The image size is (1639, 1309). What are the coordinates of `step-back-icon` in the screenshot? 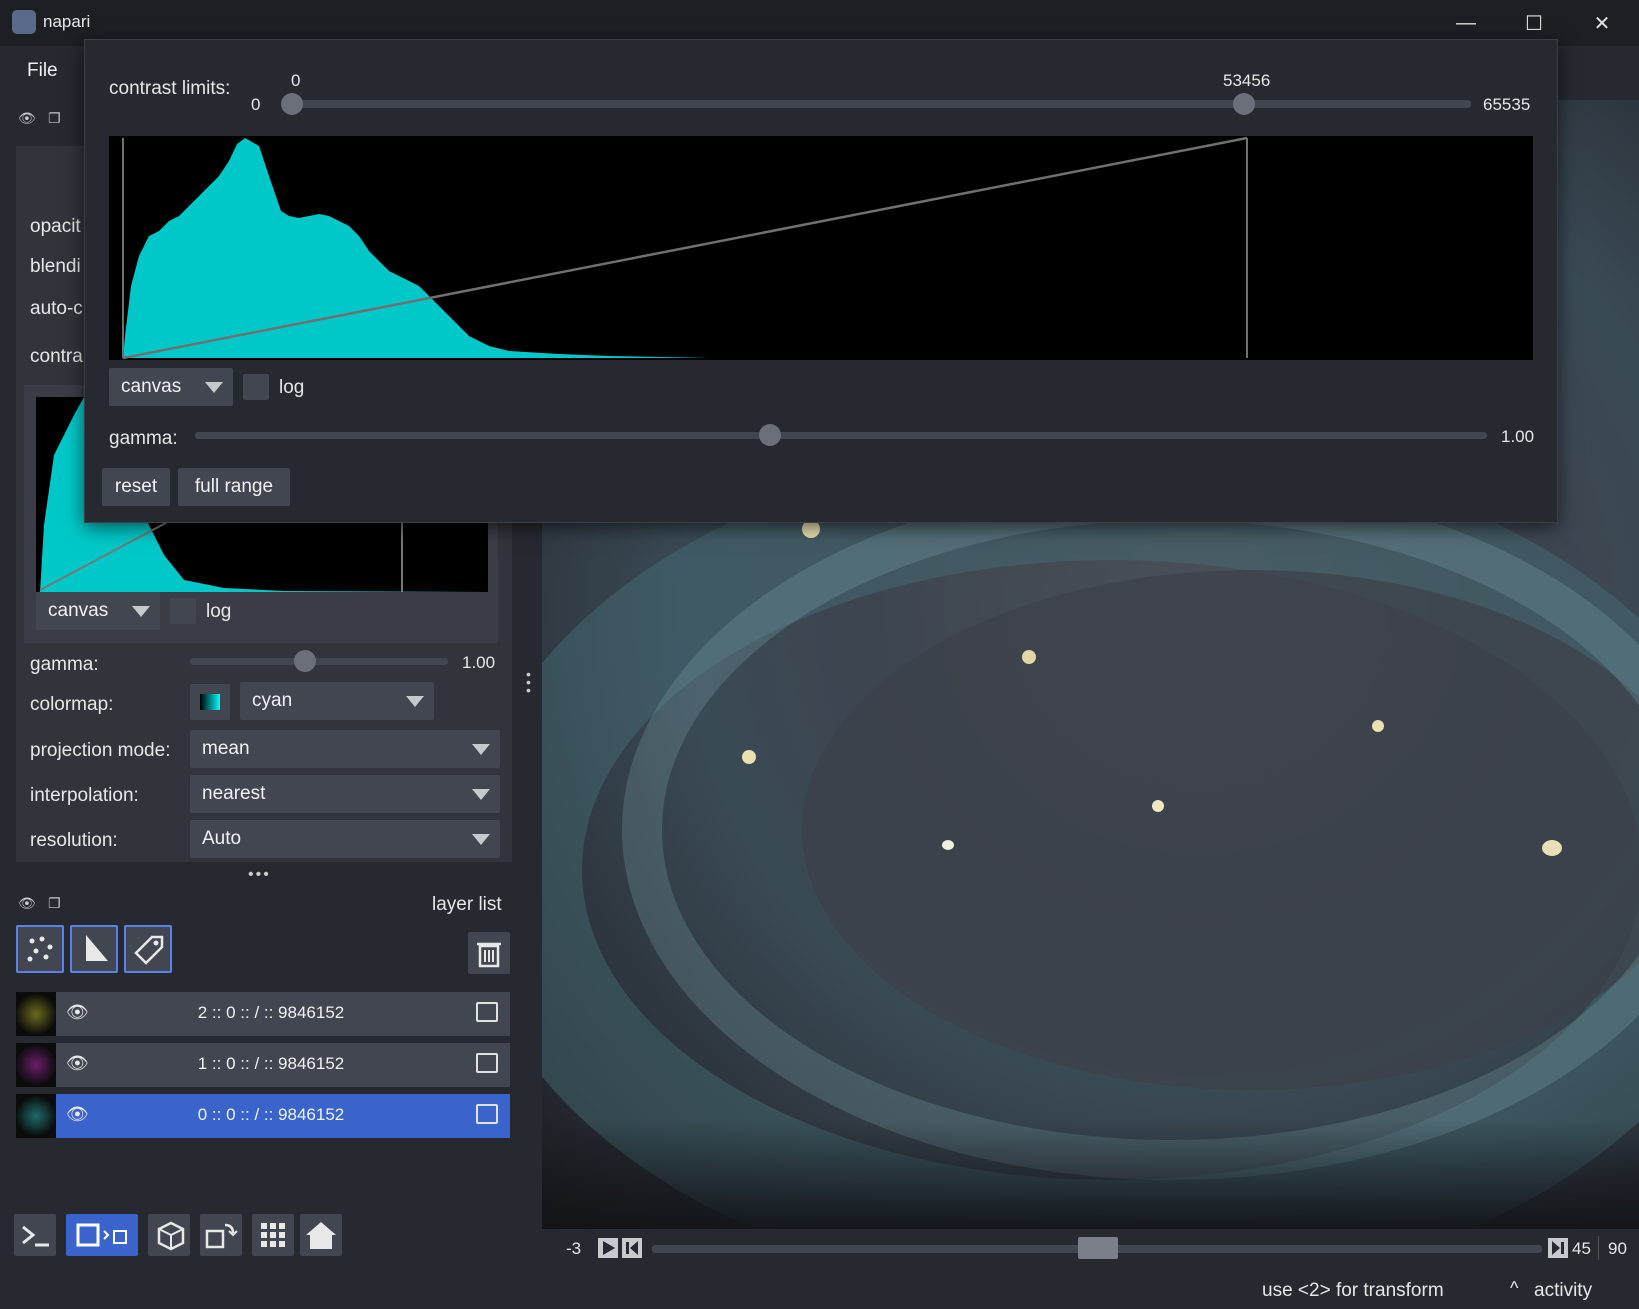 It's located at (632, 1248).